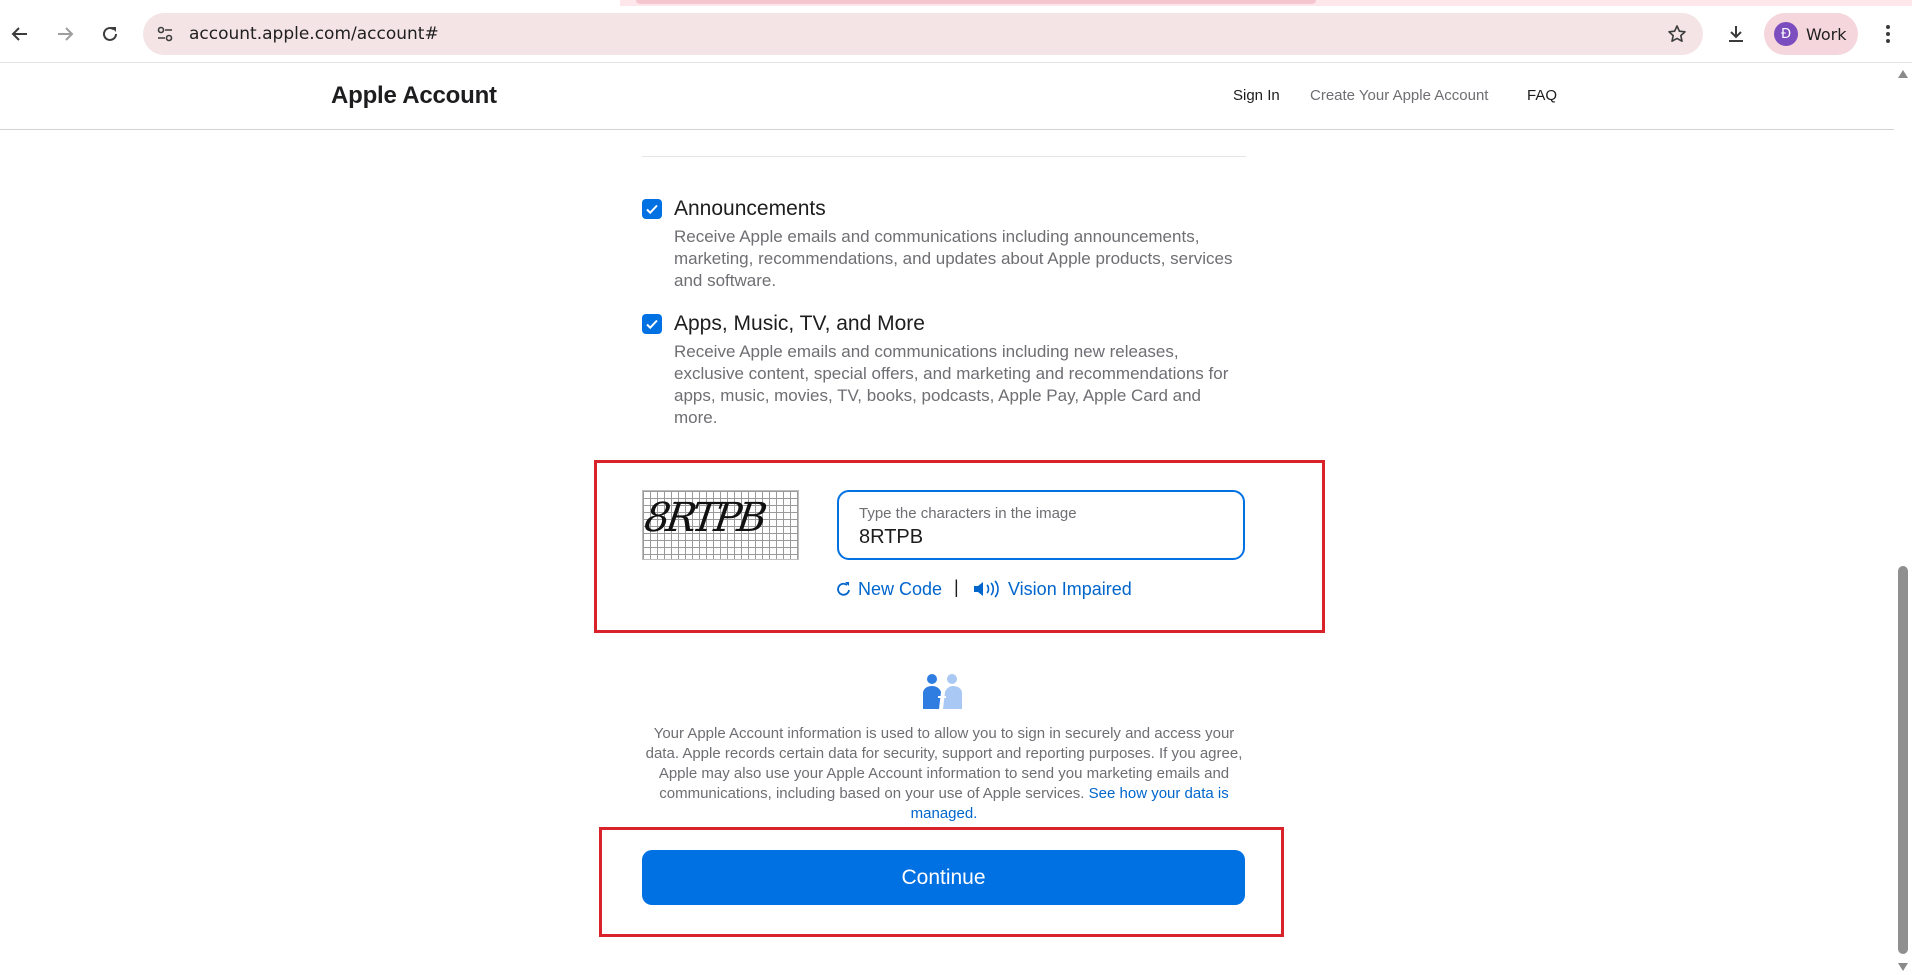 This screenshot has height=975, width=1912. Describe the element at coordinates (1736, 34) in the screenshot. I see `download-icon` at that location.